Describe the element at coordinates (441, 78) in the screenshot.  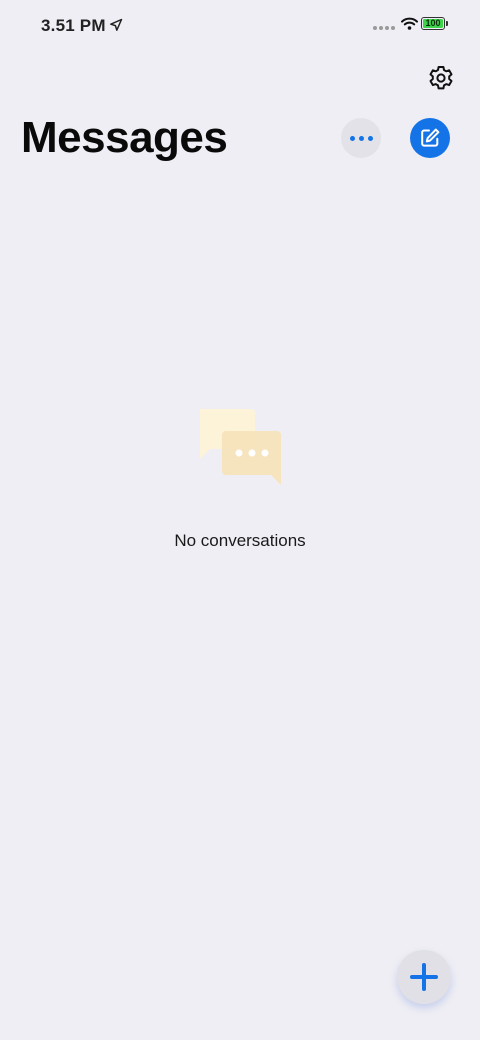
I see `settings-gear-button` at that location.